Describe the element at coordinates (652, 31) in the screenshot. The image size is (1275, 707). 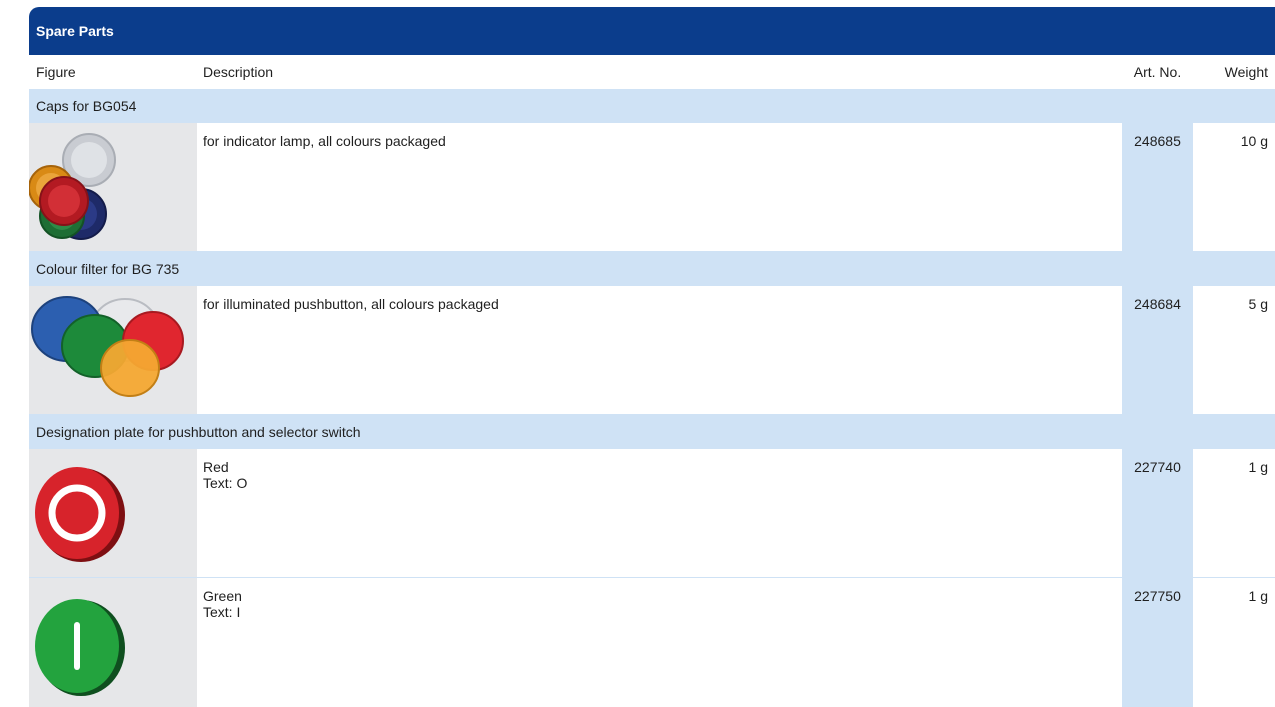
I see `table-title: Spare Parts` at that location.